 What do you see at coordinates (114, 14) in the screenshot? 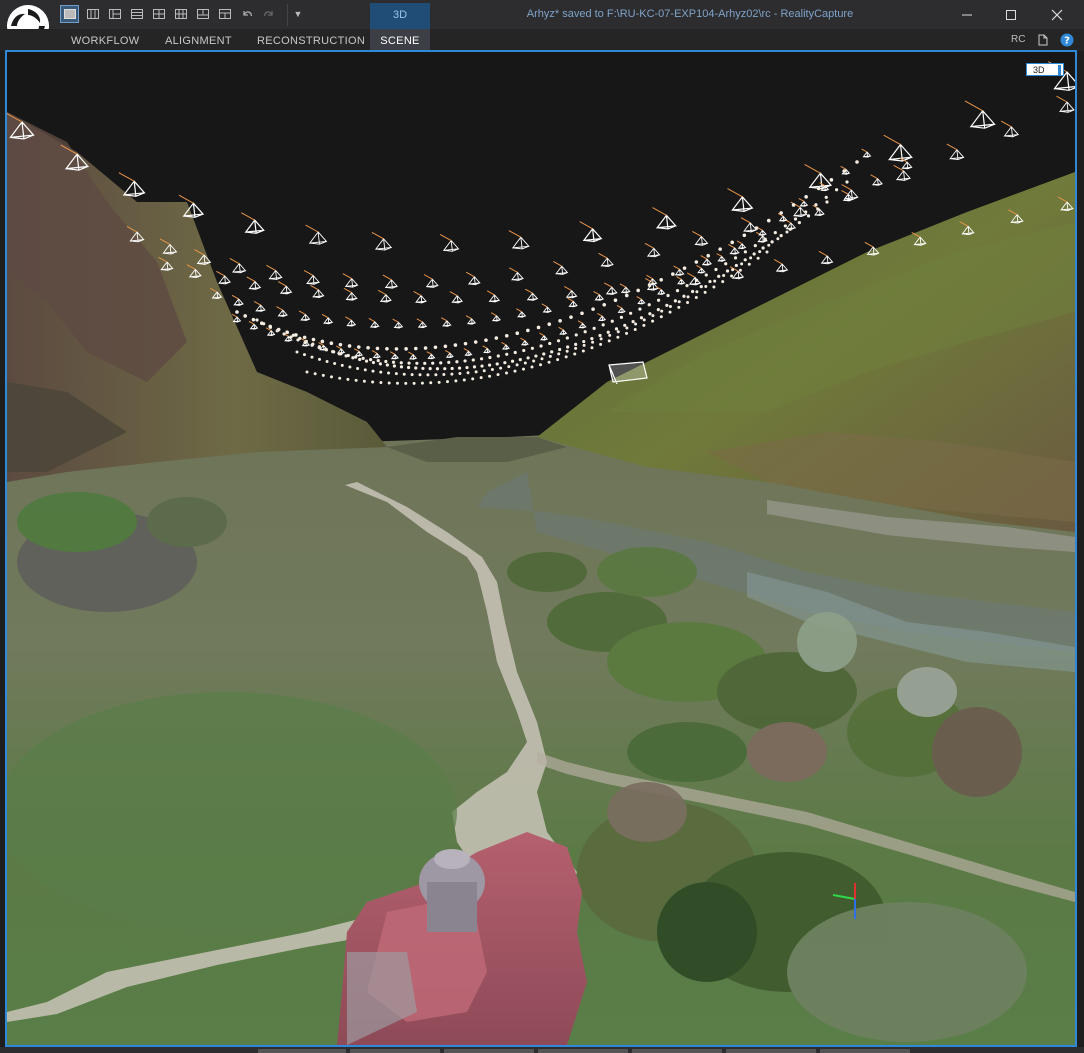
I see `layout-left-panel-icon` at bounding box center [114, 14].